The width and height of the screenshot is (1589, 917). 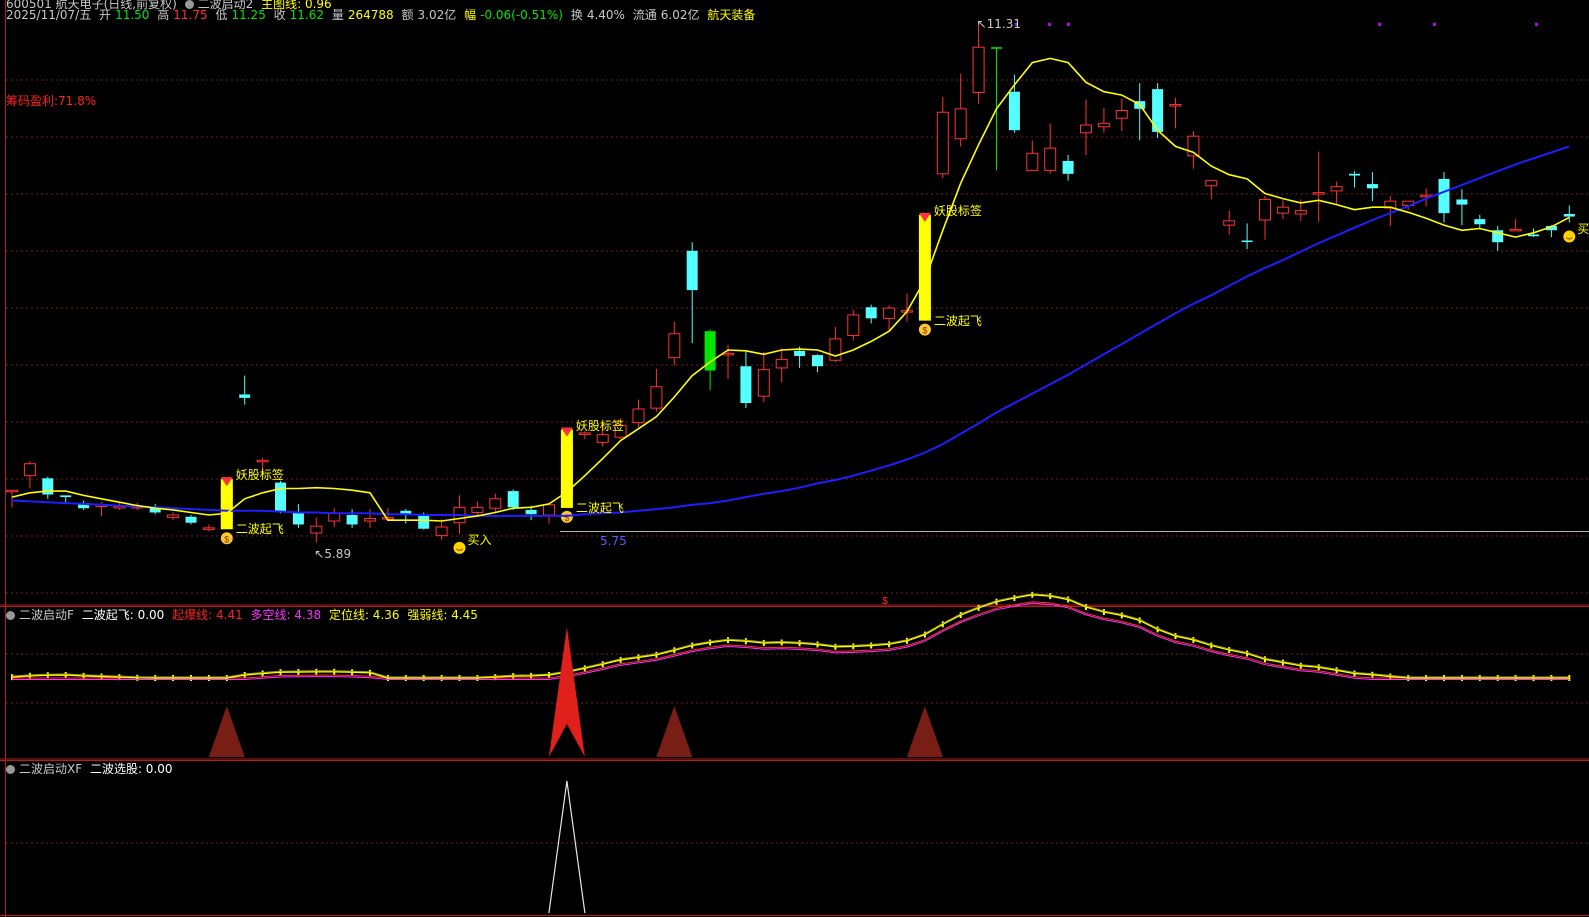 I want to click on low-arrow-icon: ↖, so click(x=319, y=554).